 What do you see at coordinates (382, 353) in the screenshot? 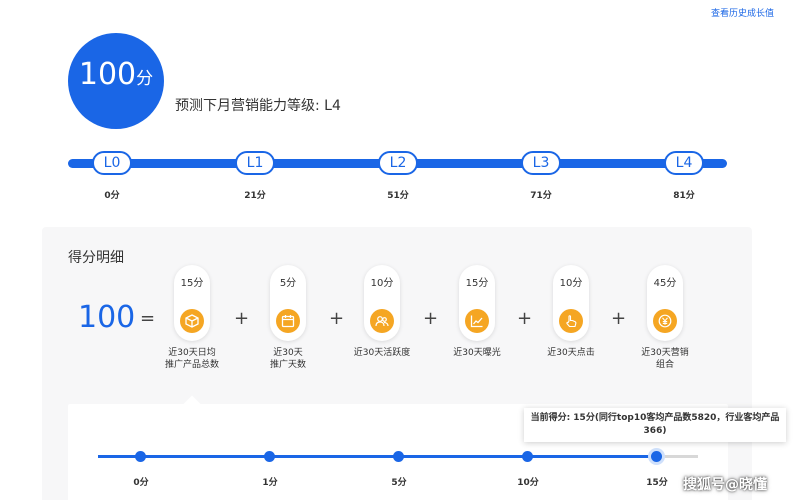
I see `component-label-activity: 近30天活跃度` at bounding box center [382, 353].